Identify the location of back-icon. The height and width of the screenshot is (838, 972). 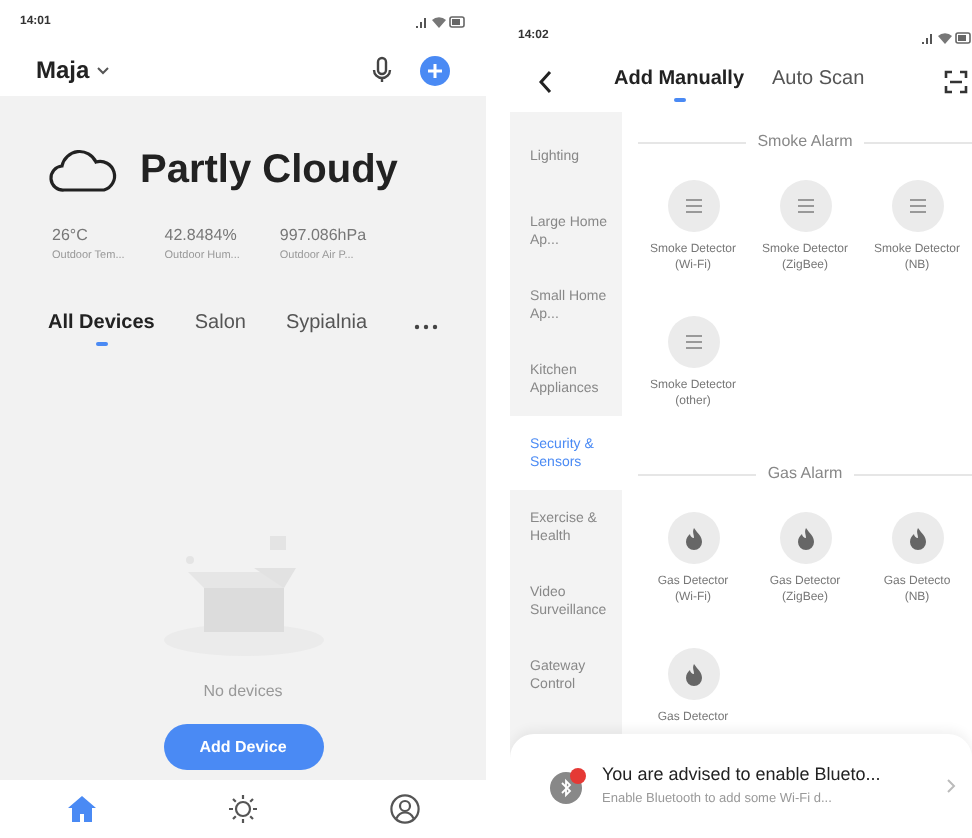
(546, 82).